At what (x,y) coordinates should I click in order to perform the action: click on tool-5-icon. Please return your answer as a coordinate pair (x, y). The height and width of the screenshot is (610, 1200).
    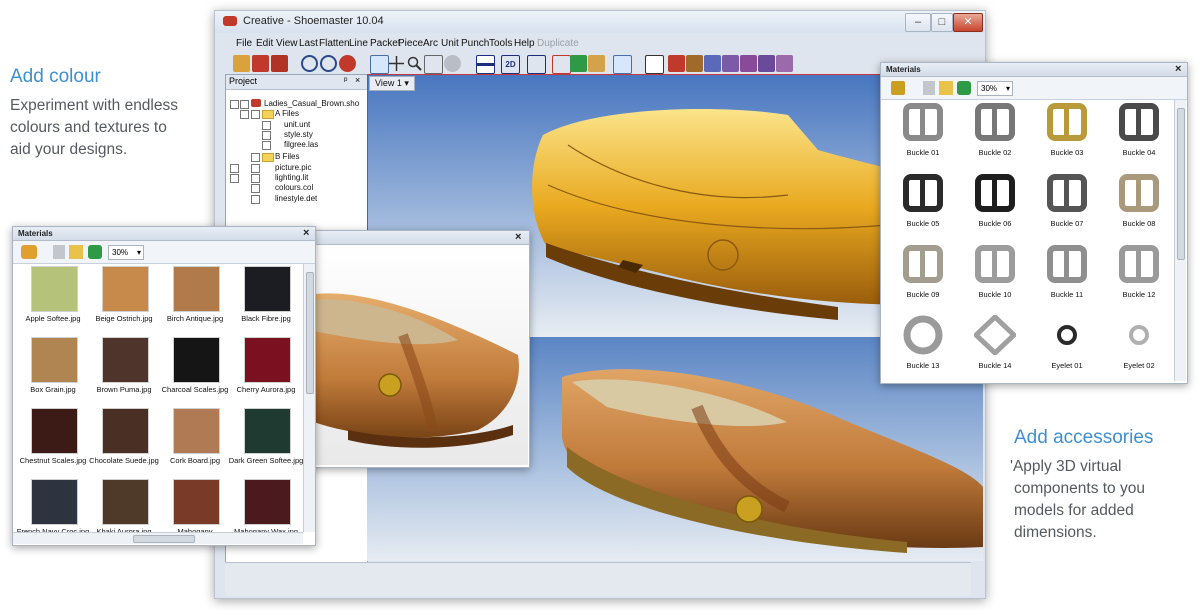
    Looking at the image, I should click on (748, 63).